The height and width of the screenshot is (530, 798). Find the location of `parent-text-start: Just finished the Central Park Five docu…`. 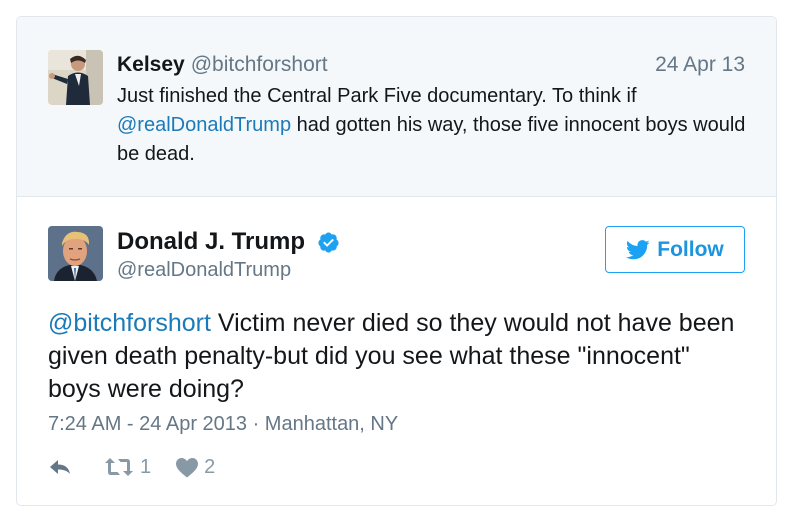

parent-text-start: Just finished the Central Park Five docu… is located at coordinates (377, 96).